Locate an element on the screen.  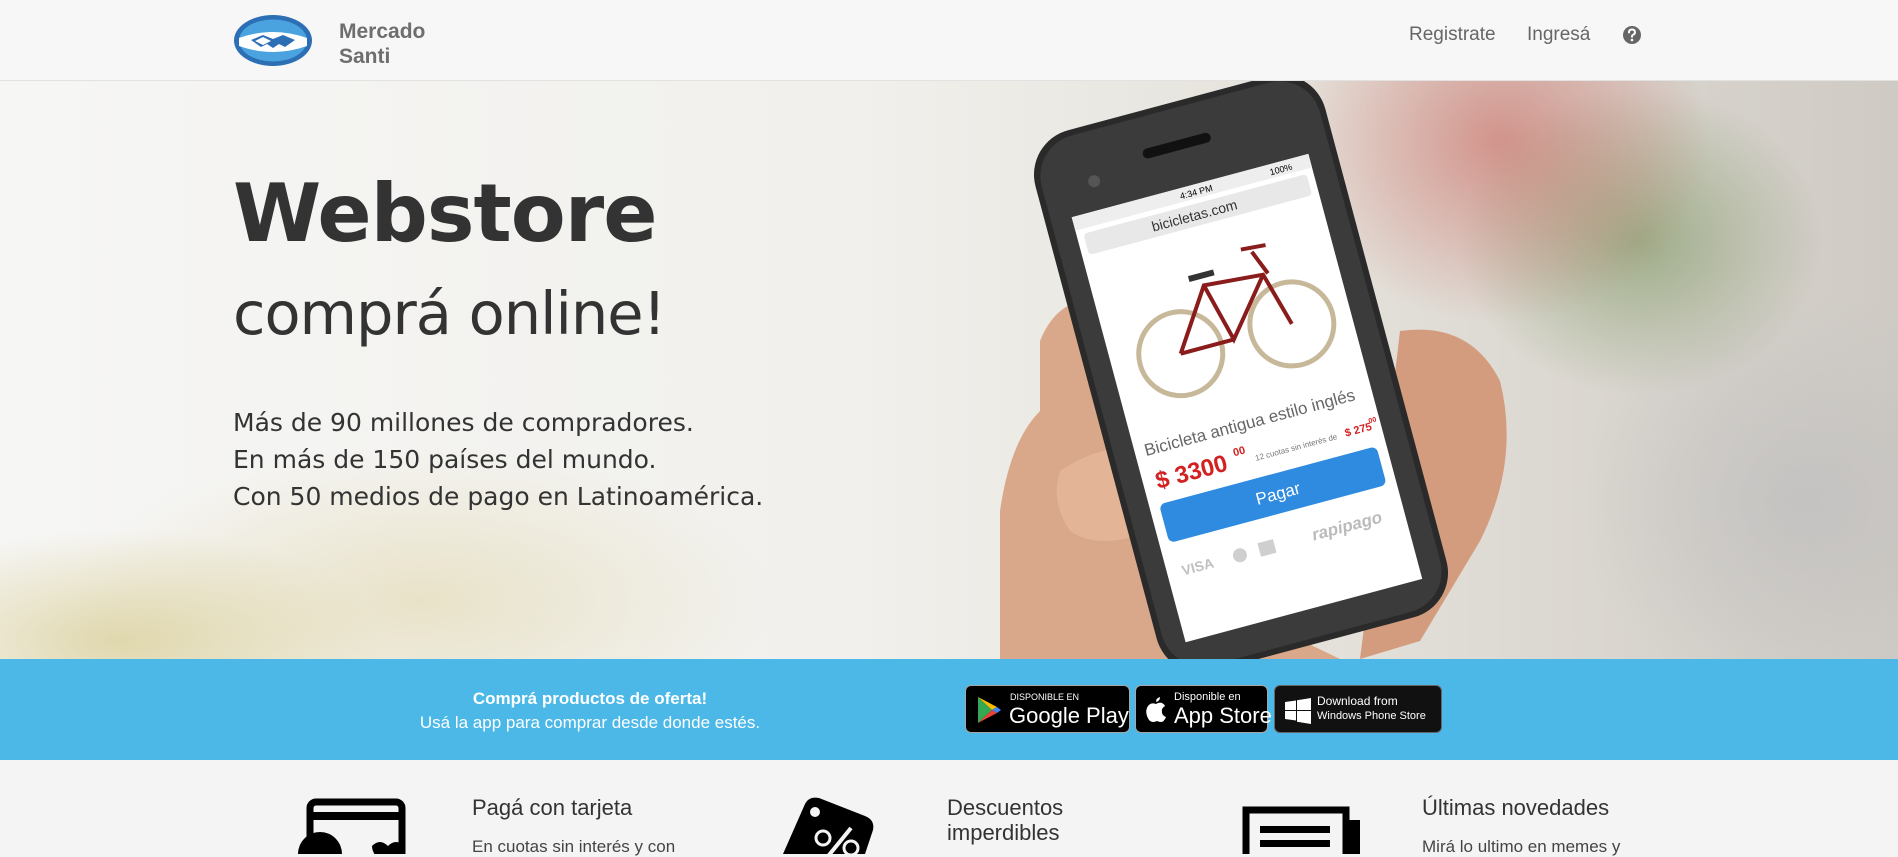
feature-news-desc: Mirá lo ultimo en memes y is located at coordinates (1521, 846).